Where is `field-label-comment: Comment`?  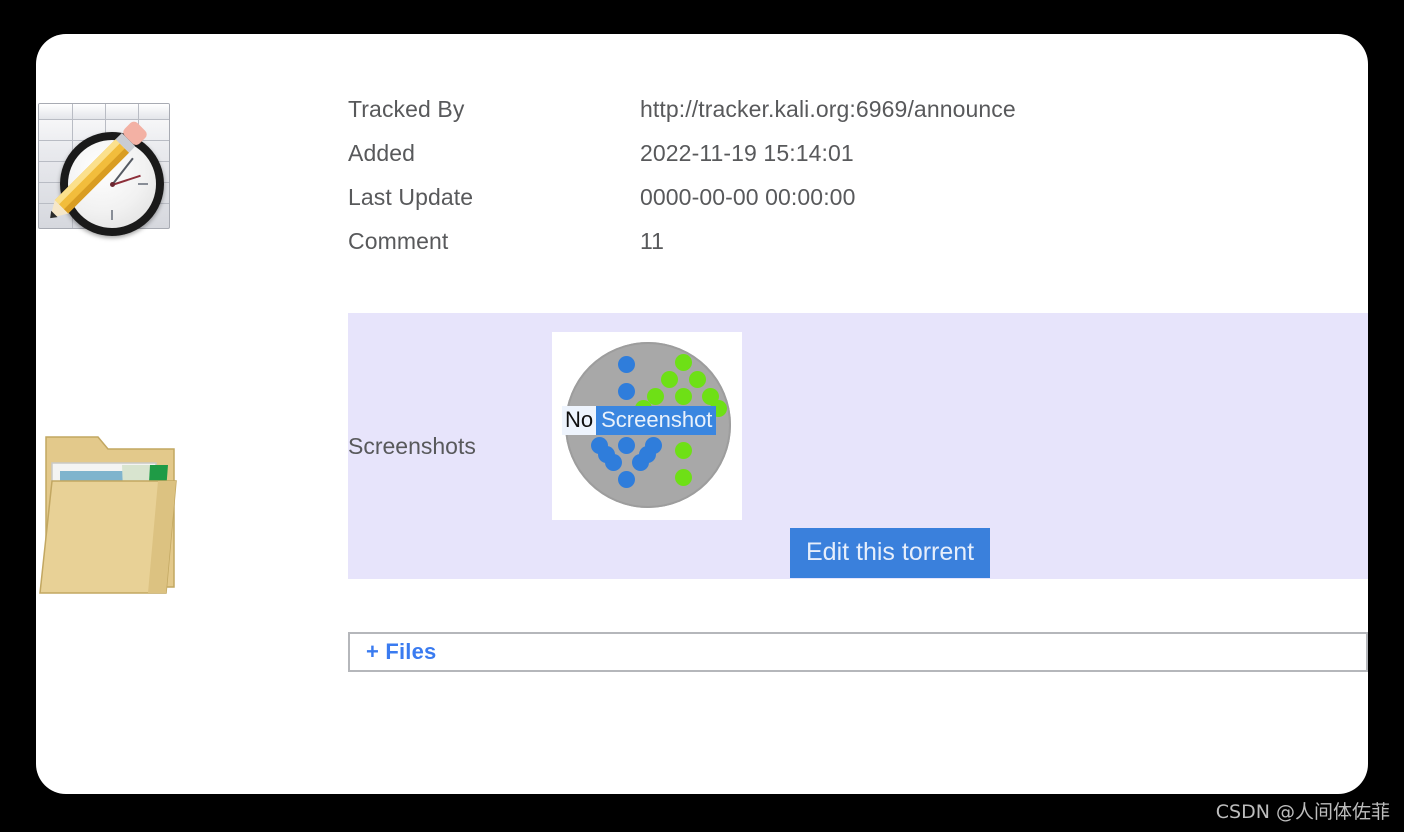 field-label-comment: Comment is located at coordinates (398, 241).